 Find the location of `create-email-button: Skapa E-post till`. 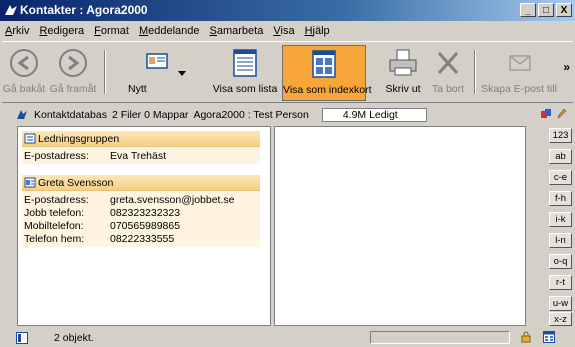

create-email-button: Skapa E-post till is located at coordinates (519, 73).